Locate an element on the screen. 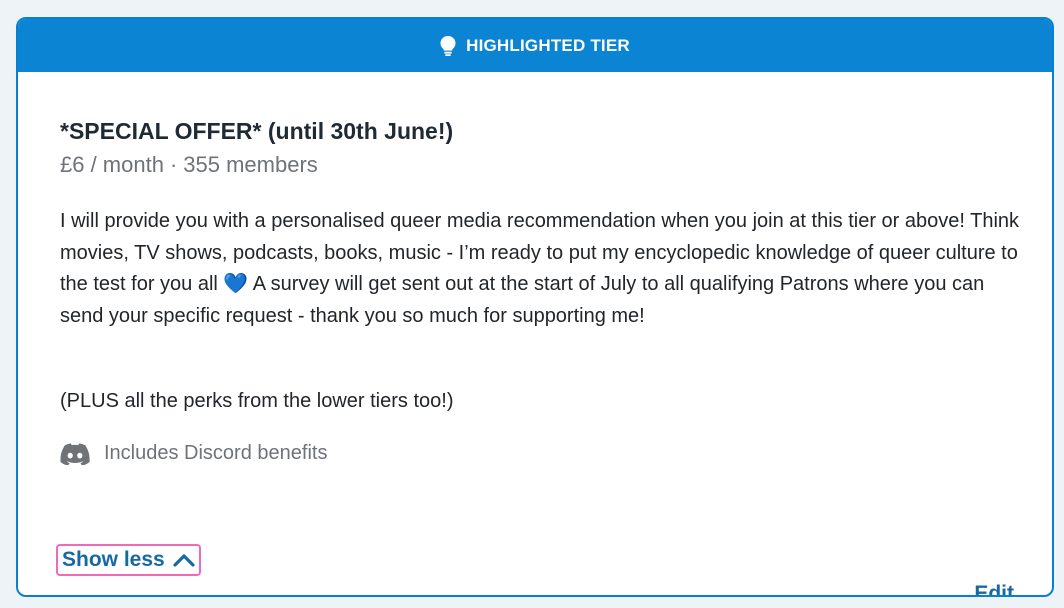 The width and height of the screenshot is (1064, 608). show-less-label: Show less is located at coordinates (113, 559).